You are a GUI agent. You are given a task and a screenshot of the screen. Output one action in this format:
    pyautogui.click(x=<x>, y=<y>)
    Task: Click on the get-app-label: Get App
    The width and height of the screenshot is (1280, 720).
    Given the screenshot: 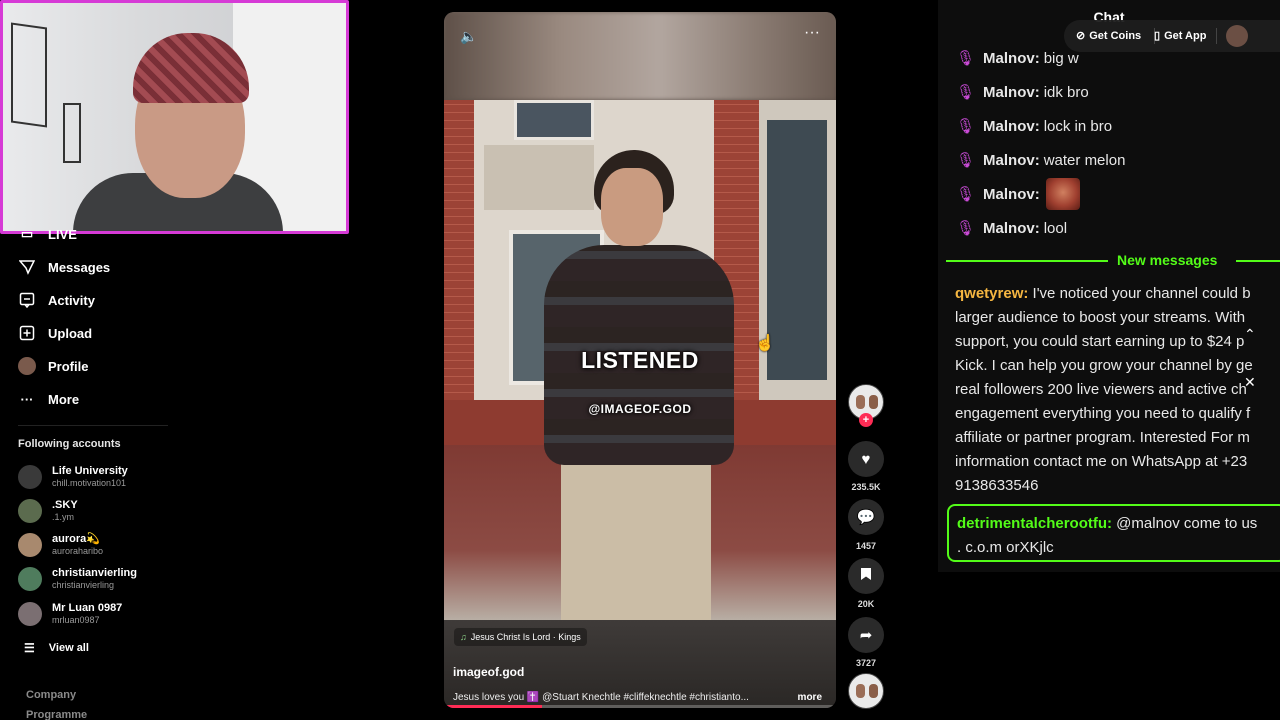 What is the action you would take?
    pyautogui.click(x=1185, y=35)
    